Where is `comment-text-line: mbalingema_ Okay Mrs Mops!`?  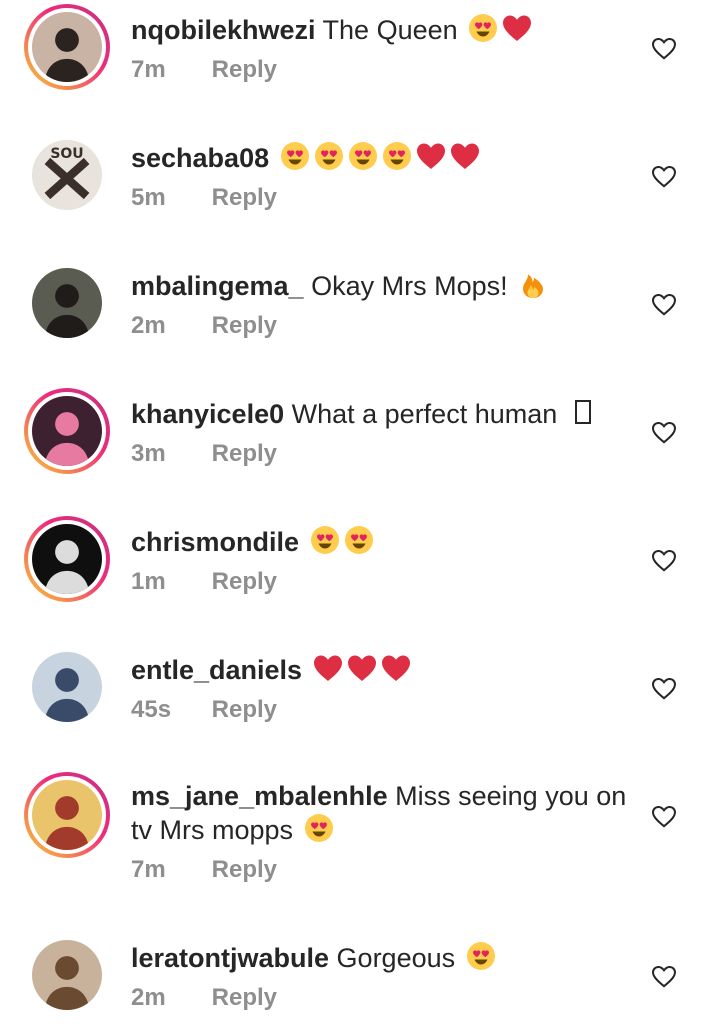
comment-text-line: mbalingema_ Okay Mrs Mops! is located at coordinates (383, 285).